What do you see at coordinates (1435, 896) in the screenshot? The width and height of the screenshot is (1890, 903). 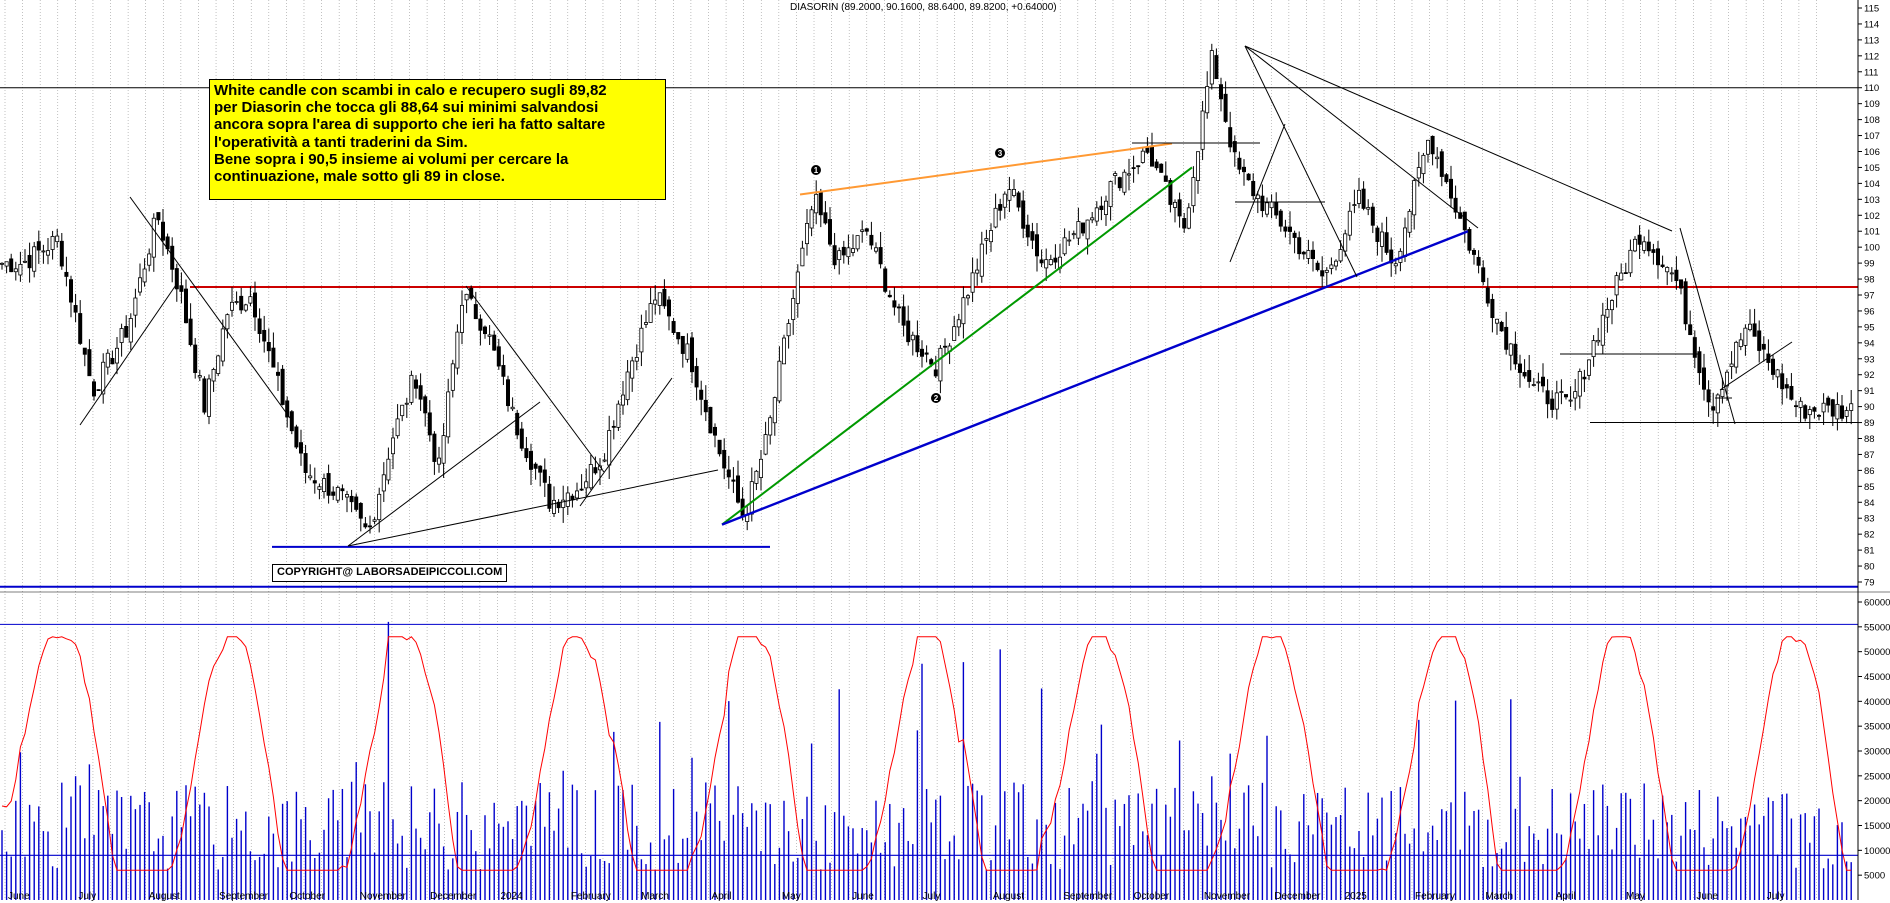 I see `month-label: February` at bounding box center [1435, 896].